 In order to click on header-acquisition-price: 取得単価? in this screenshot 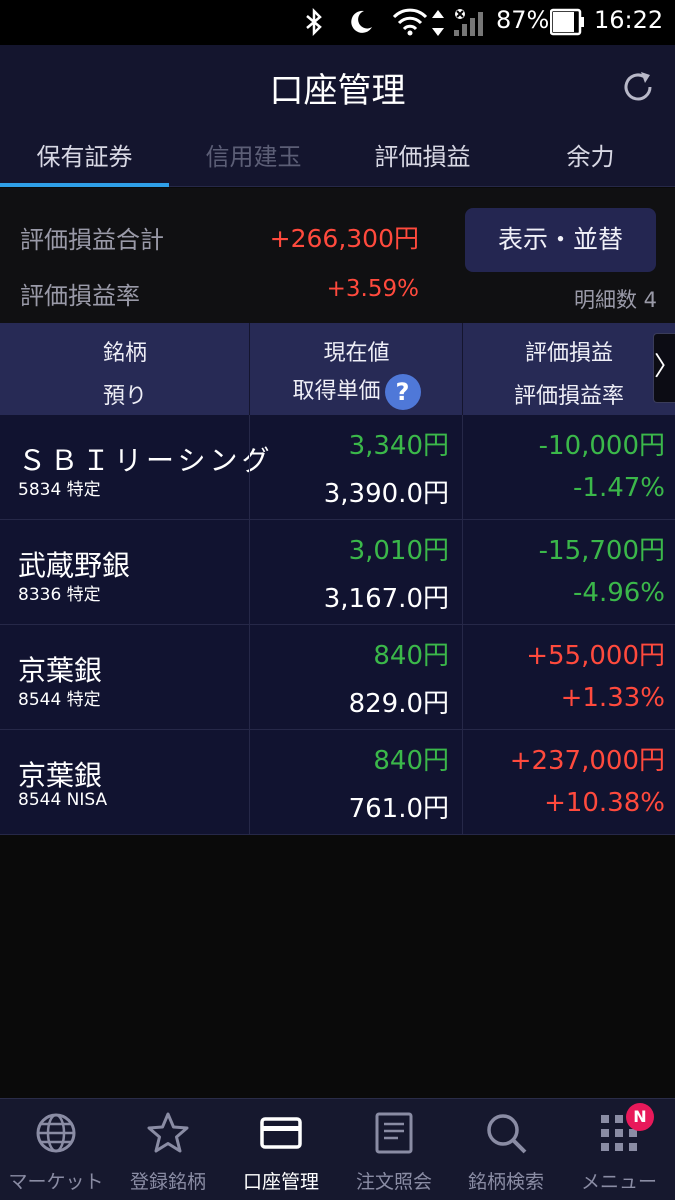, I will do `click(356, 391)`.